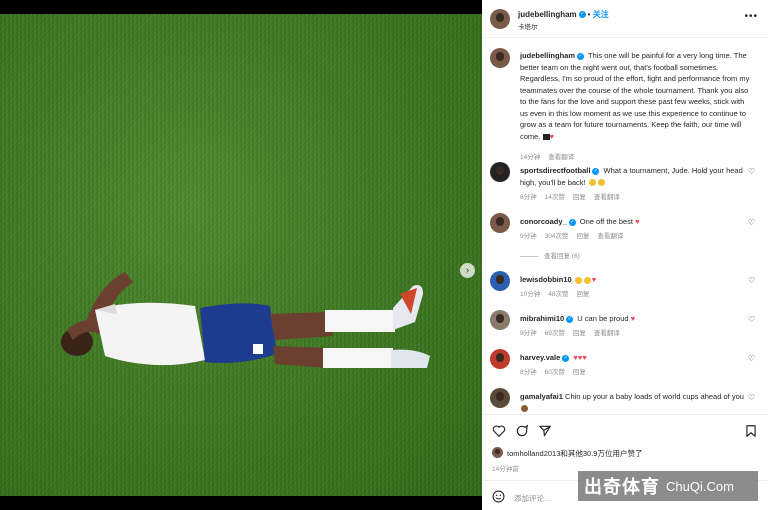  I want to click on comment-meta: 9分钟 304次赞 回复 查看翻译, so click(571, 235).